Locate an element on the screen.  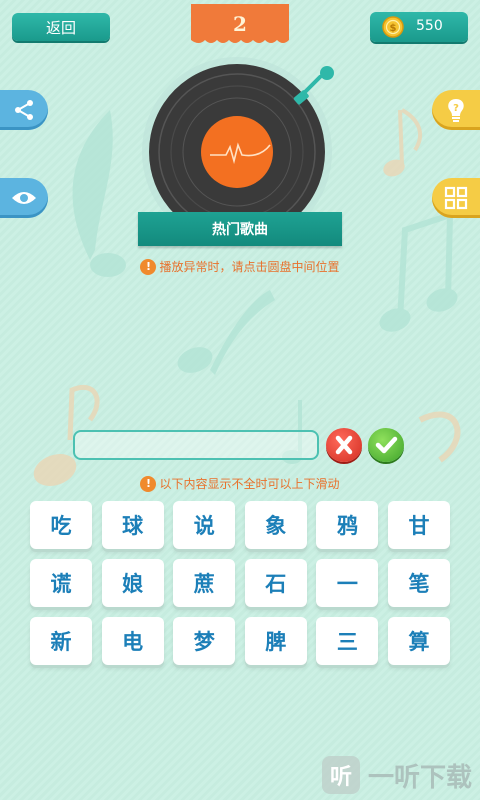
char-tile: 鸦 is located at coordinates (347, 525).